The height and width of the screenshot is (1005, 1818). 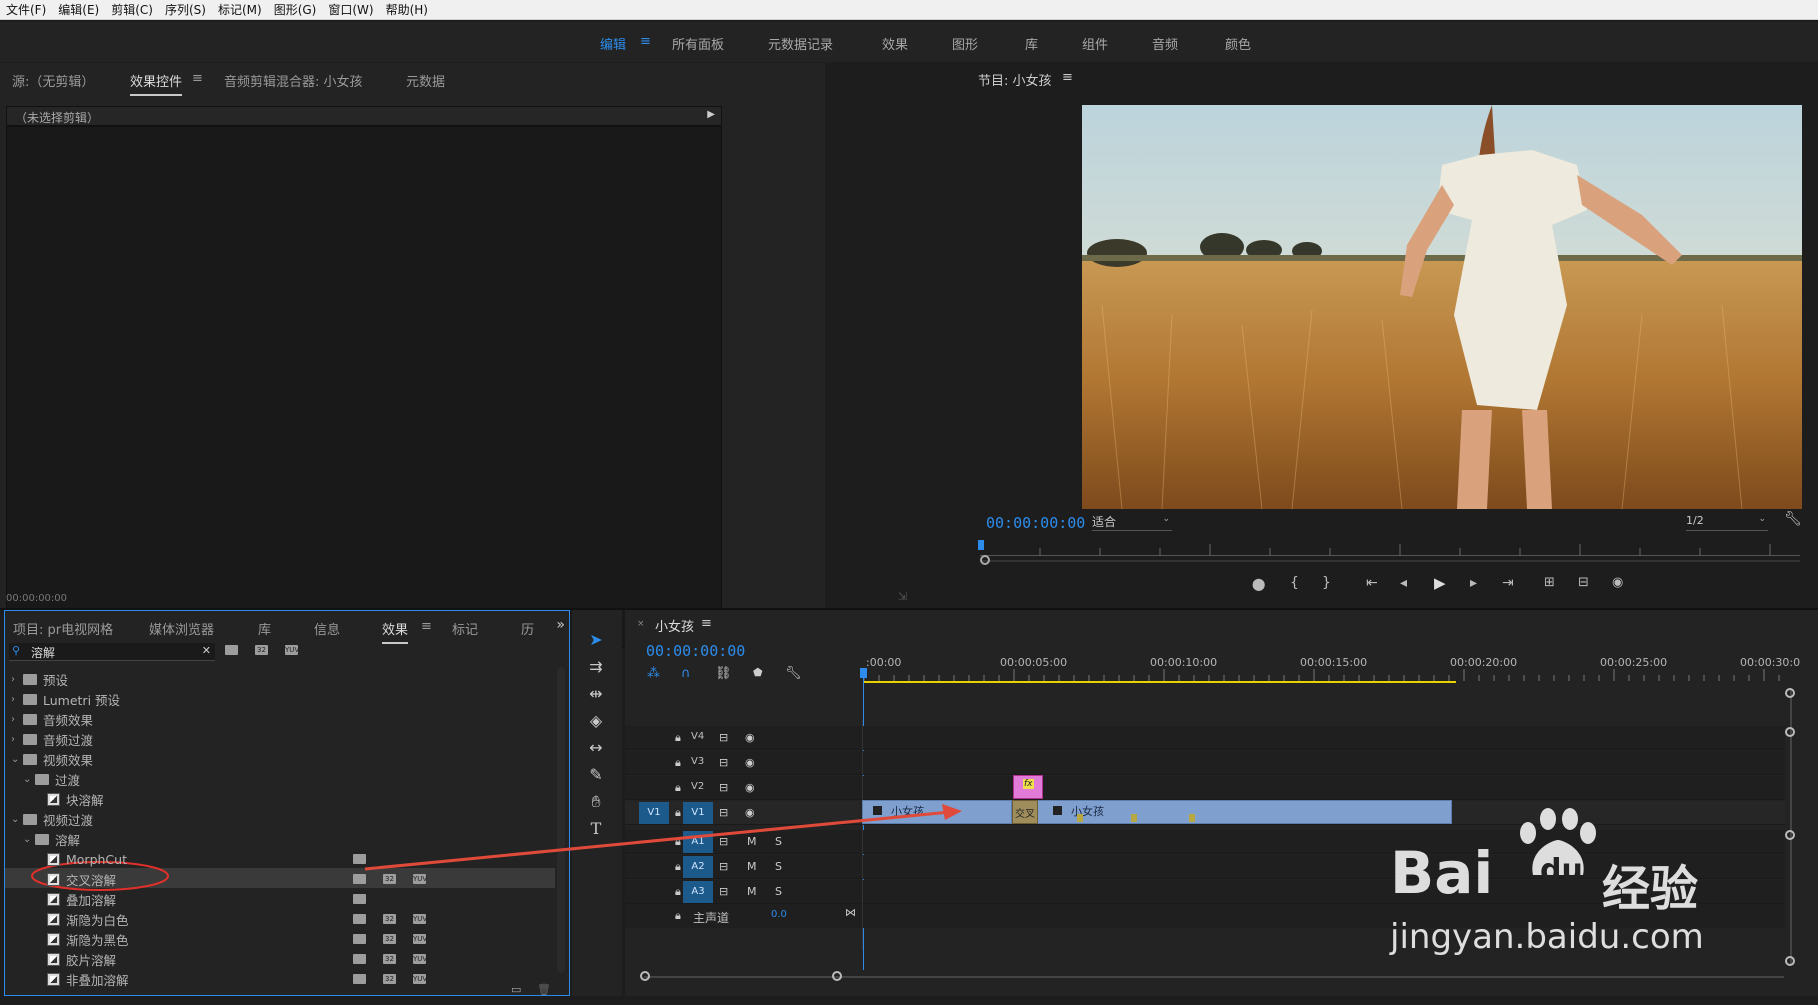 I want to click on resolution-dropdown: 1/2 ⌄, so click(x=1727, y=522).